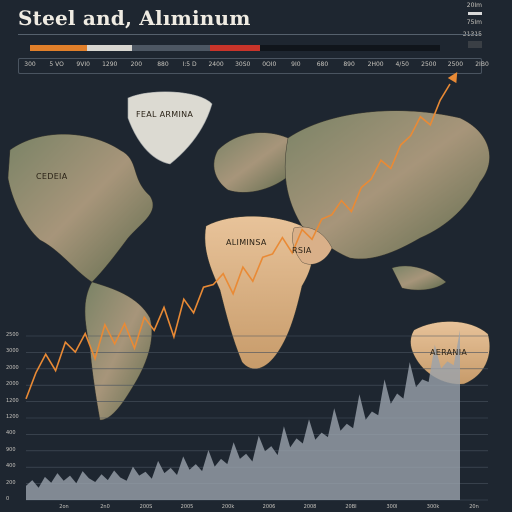  Describe the element at coordinates (269, 507) in the screenshot. I see `x-tick-label: 2006` at that location.